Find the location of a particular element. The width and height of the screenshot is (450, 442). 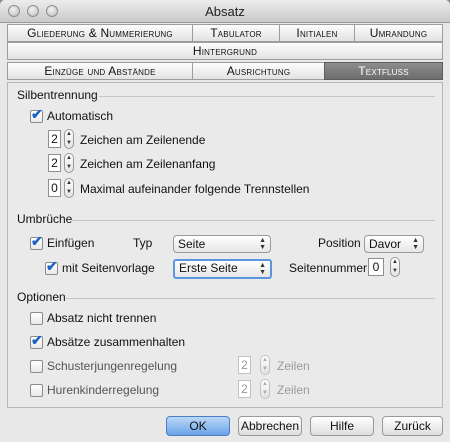

typ-select: Seite ▲ ▼ is located at coordinates (222, 244).